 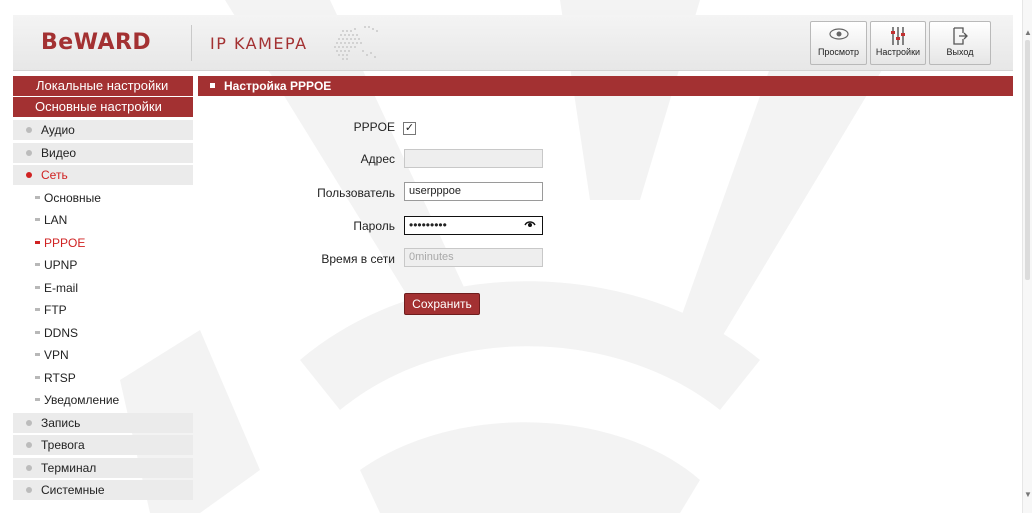 What do you see at coordinates (103, 198) in the screenshot?
I see `sidebar-subitem-basic: Основные` at bounding box center [103, 198].